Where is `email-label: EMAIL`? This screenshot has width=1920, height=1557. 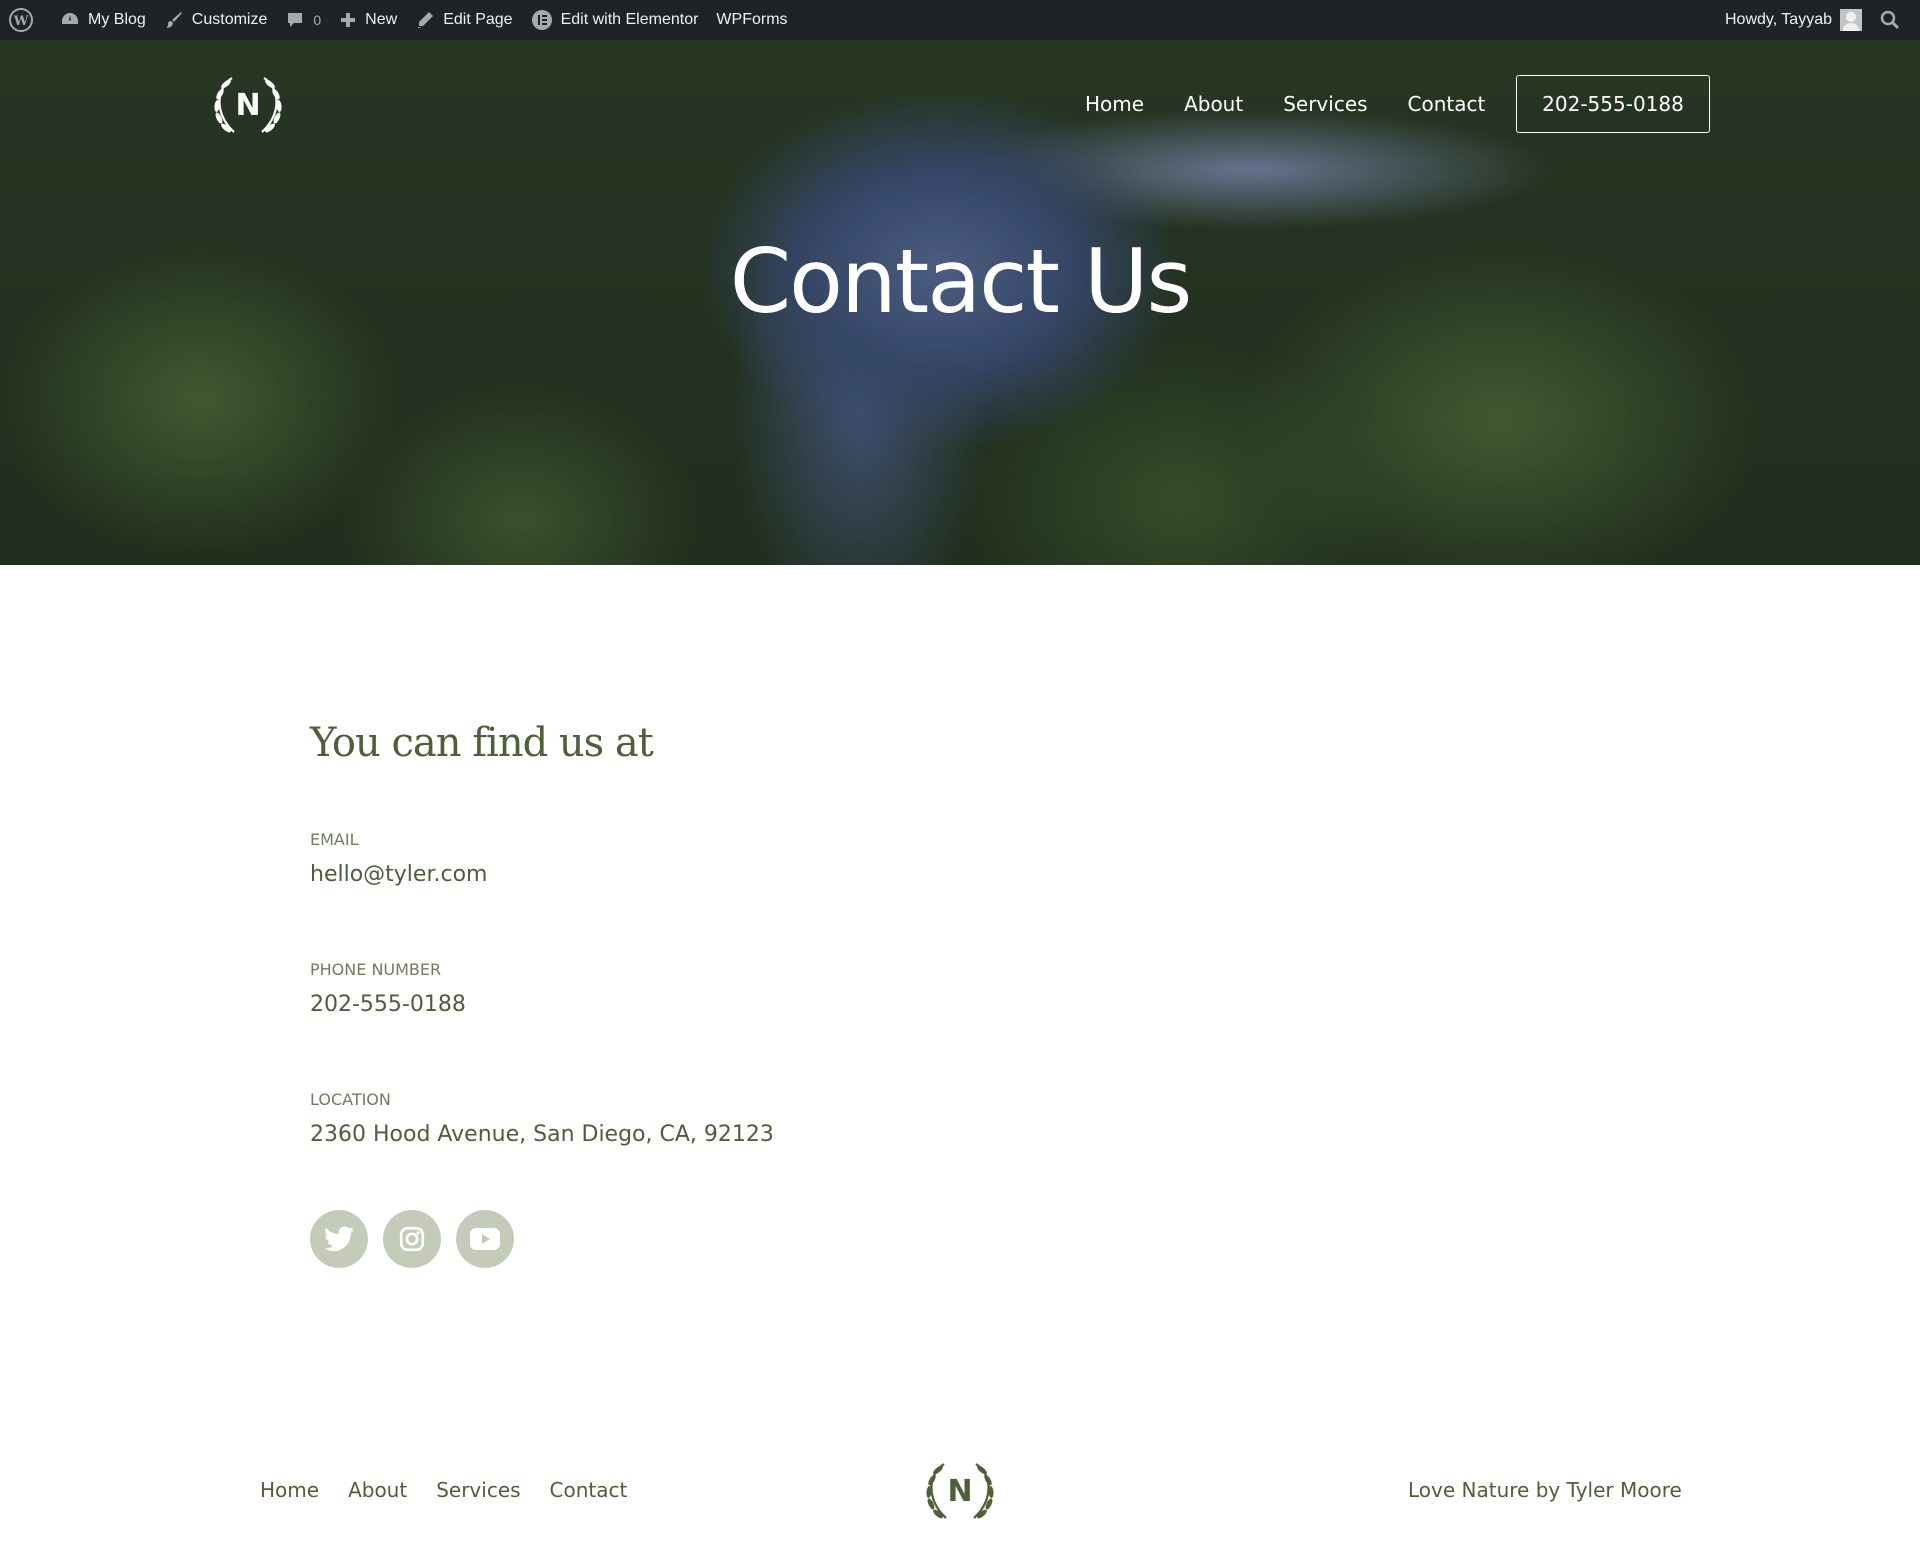
email-label: EMAIL is located at coordinates (334, 839).